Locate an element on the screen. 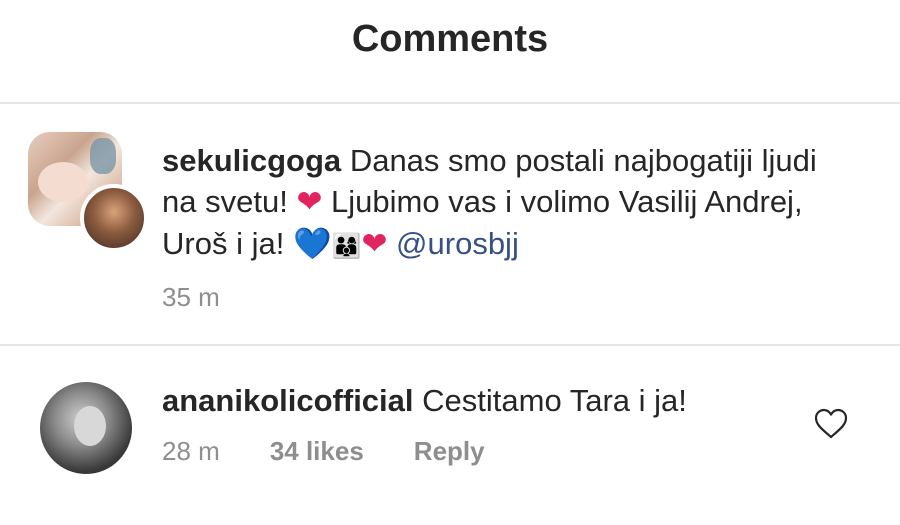 The image size is (900, 525). mention-link: @urosbjj is located at coordinates (457, 243).